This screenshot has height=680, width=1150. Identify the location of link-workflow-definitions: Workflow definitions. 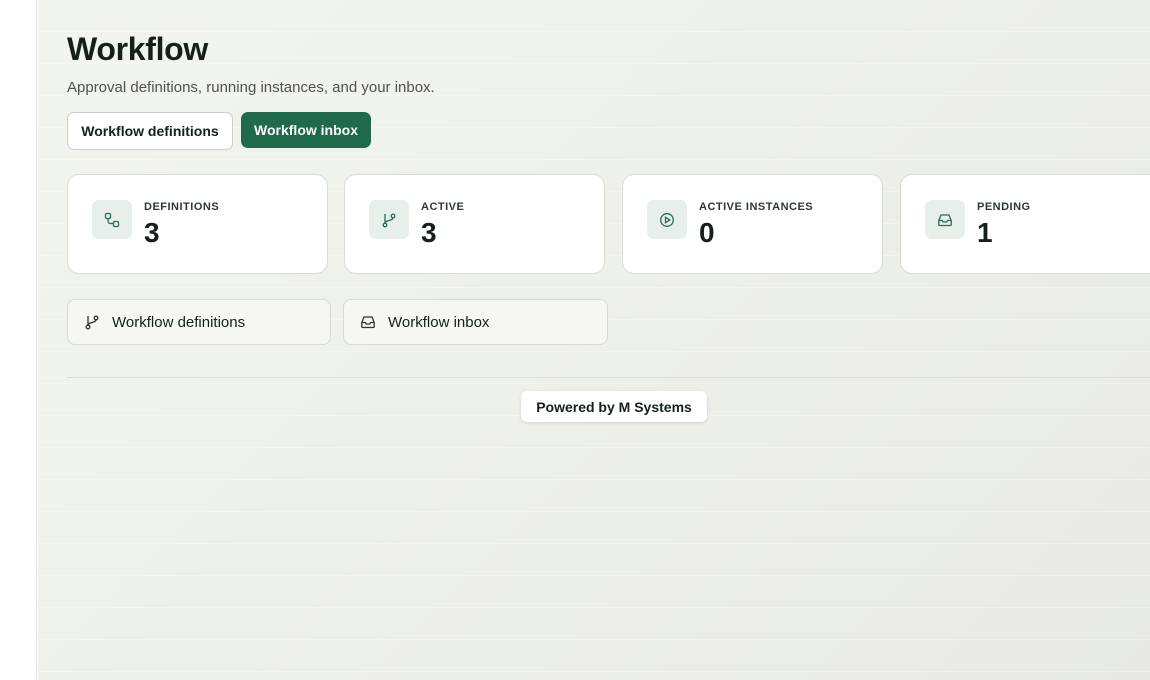
(199, 322).